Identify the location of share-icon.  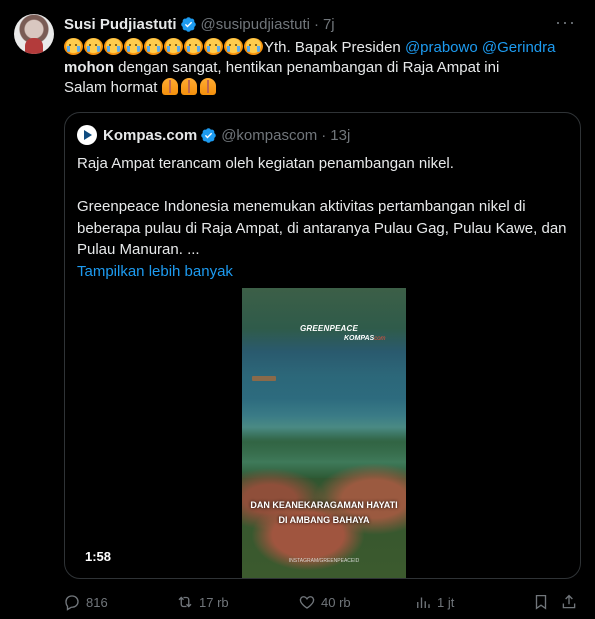
(569, 601).